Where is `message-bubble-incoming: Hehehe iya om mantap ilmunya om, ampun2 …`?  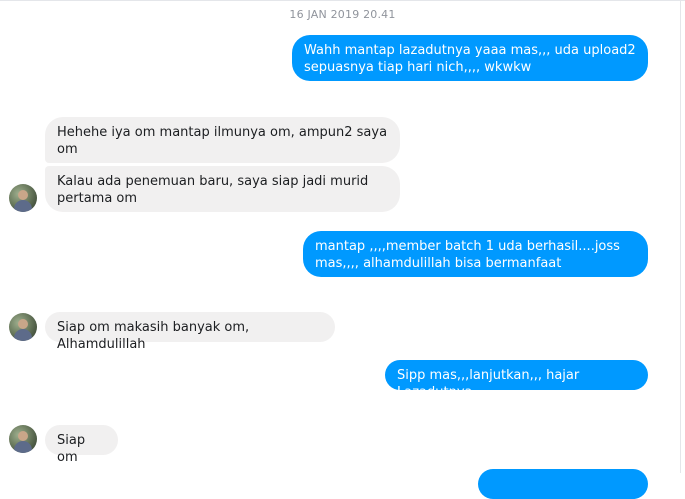
message-bubble-incoming: Hehehe iya om mantap ilmunya om, ampun2 … is located at coordinates (222, 140).